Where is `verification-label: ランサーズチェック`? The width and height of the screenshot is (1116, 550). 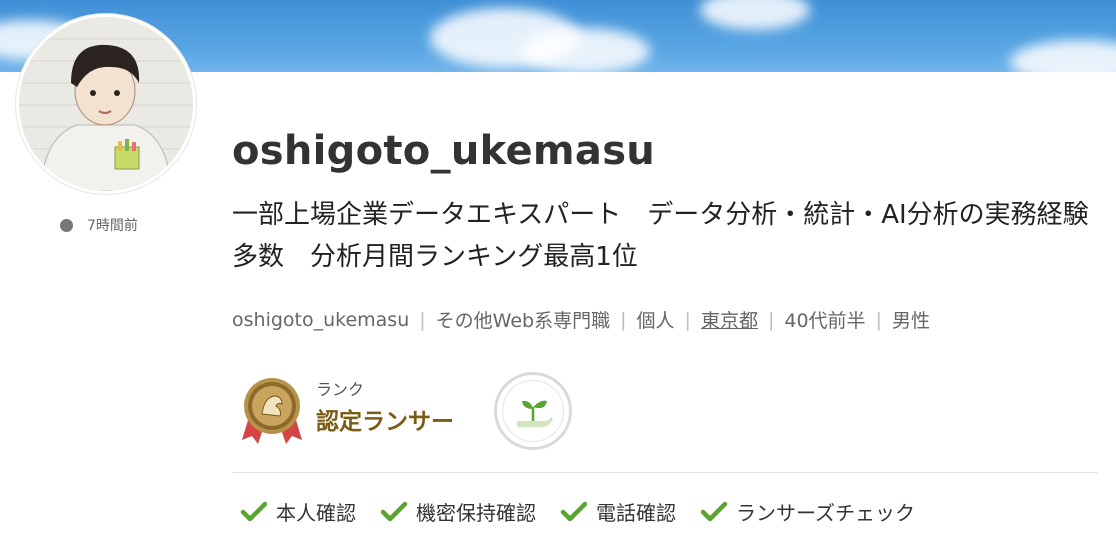
verification-label: ランサーズチェック is located at coordinates (825, 513).